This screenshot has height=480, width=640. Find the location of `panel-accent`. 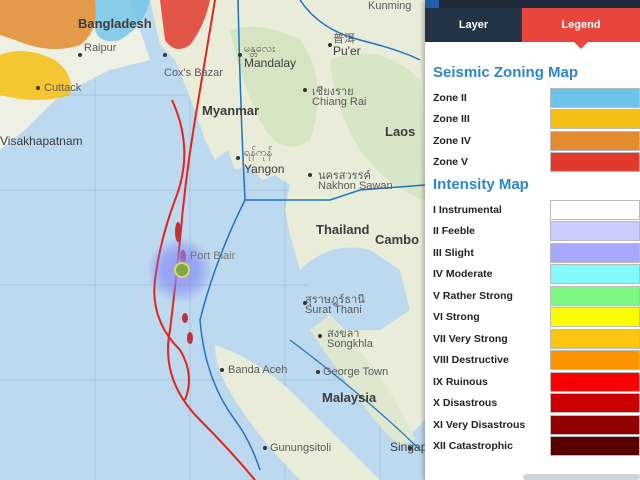

panel-accent is located at coordinates (432, 4).